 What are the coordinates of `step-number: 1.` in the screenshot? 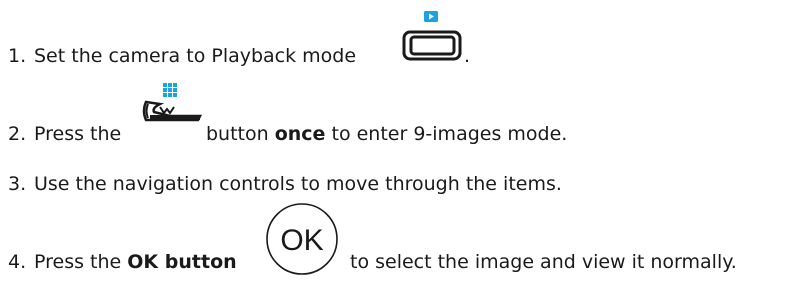 It's located at (17, 56).